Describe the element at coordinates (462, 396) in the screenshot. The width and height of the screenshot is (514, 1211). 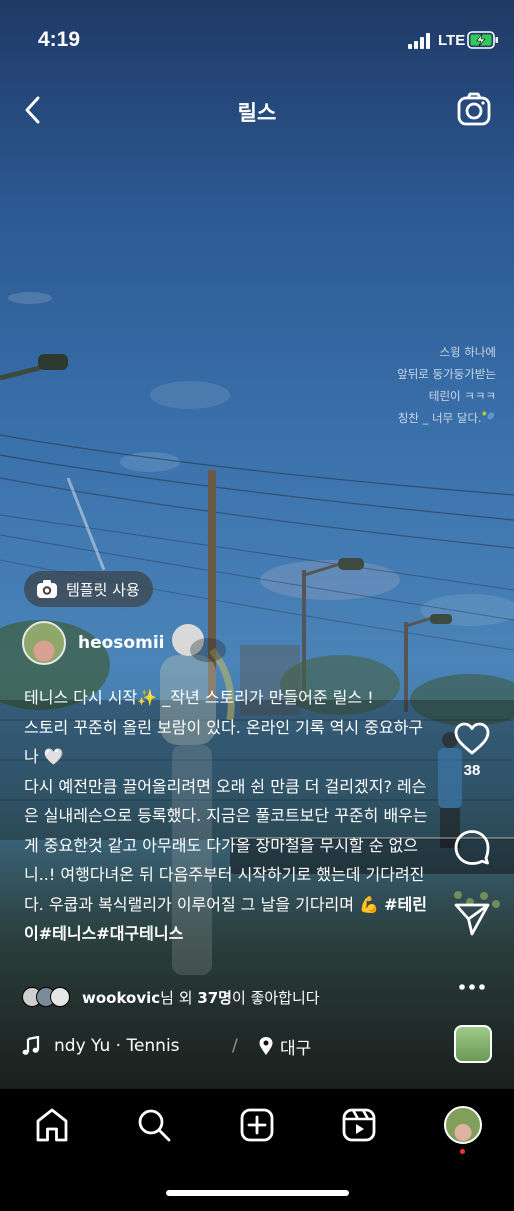
I see `overlay-line: 테린이 ㅋㅋㅋ` at that location.